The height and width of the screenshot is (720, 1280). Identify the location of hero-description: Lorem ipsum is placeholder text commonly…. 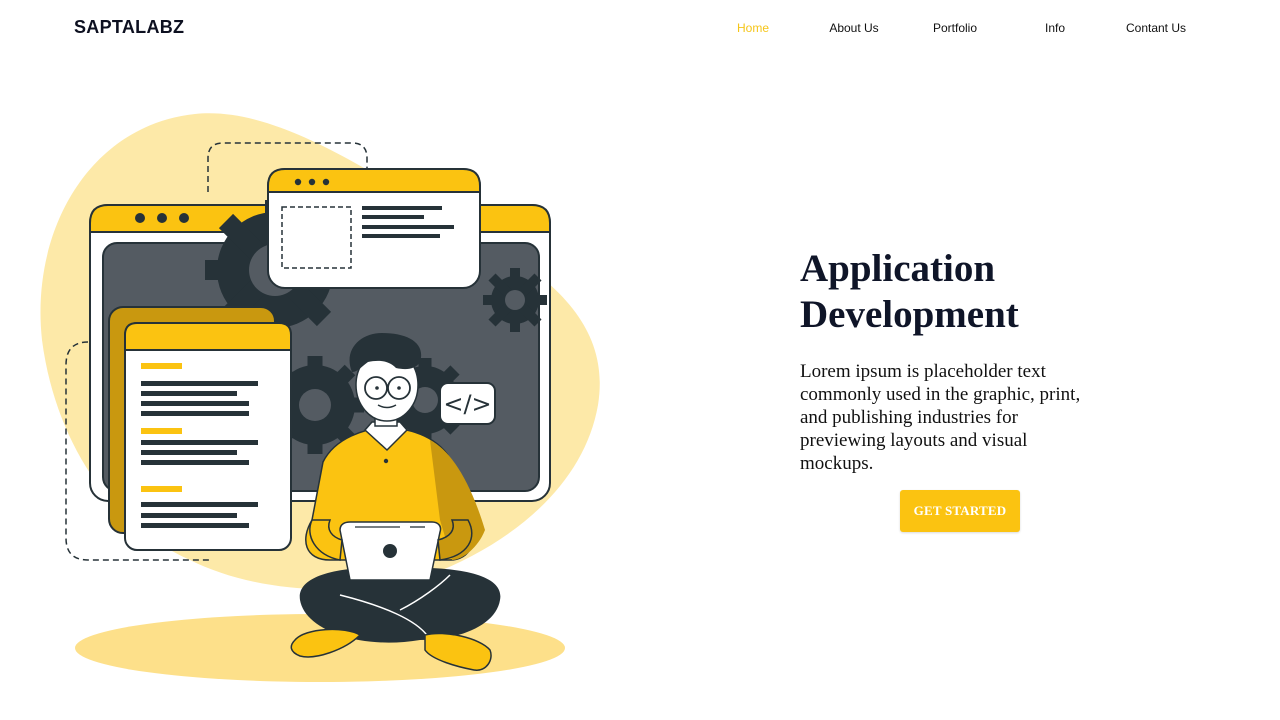
(940, 417).